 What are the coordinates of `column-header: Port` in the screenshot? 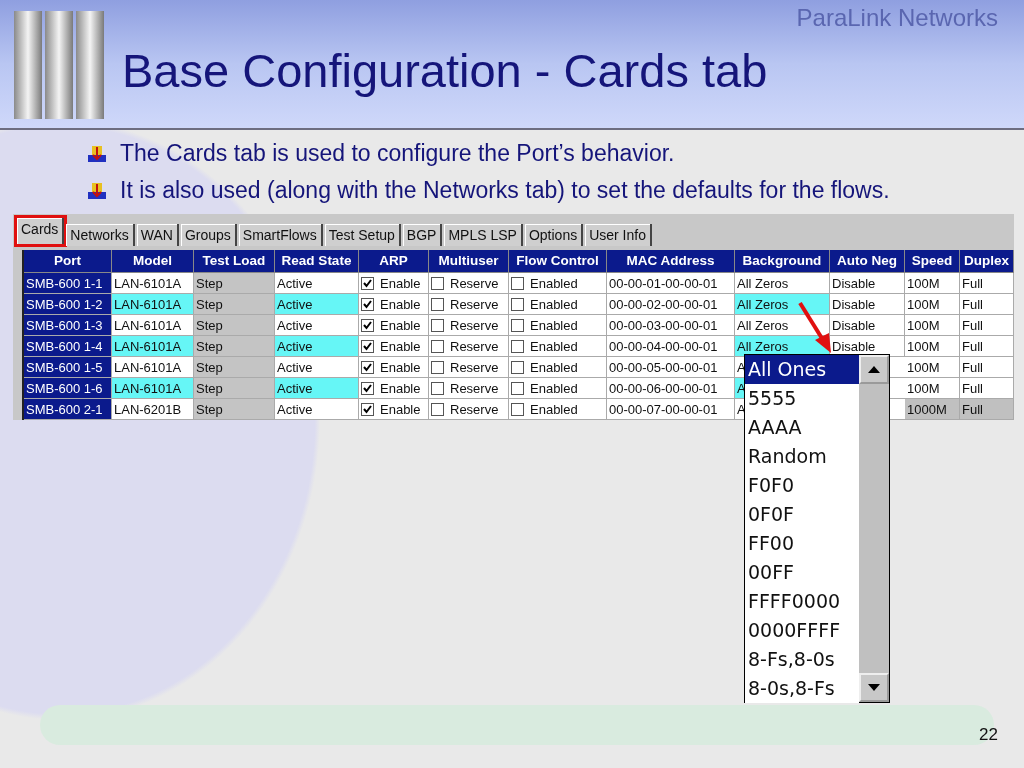 It's located at (68, 261).